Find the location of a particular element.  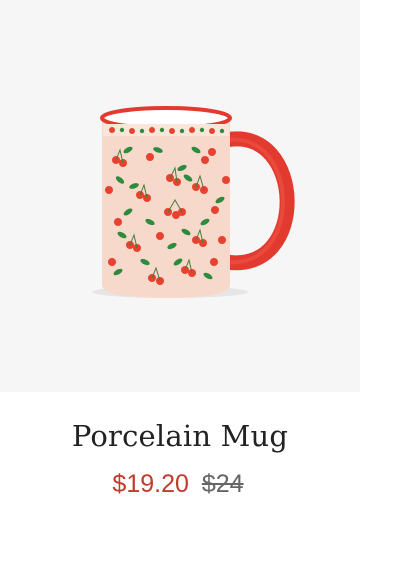

sale-price: $19.20 is located at coordinates (150, 484).